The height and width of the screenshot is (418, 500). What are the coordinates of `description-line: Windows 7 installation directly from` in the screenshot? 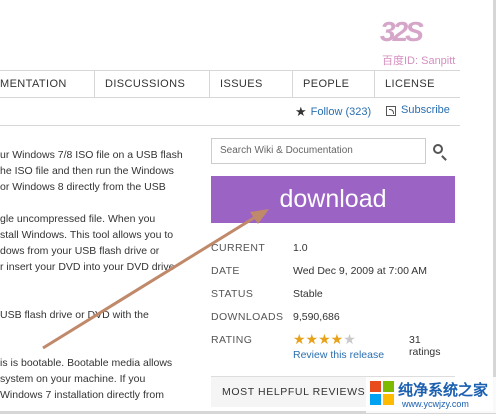 It's located at (82, 395).